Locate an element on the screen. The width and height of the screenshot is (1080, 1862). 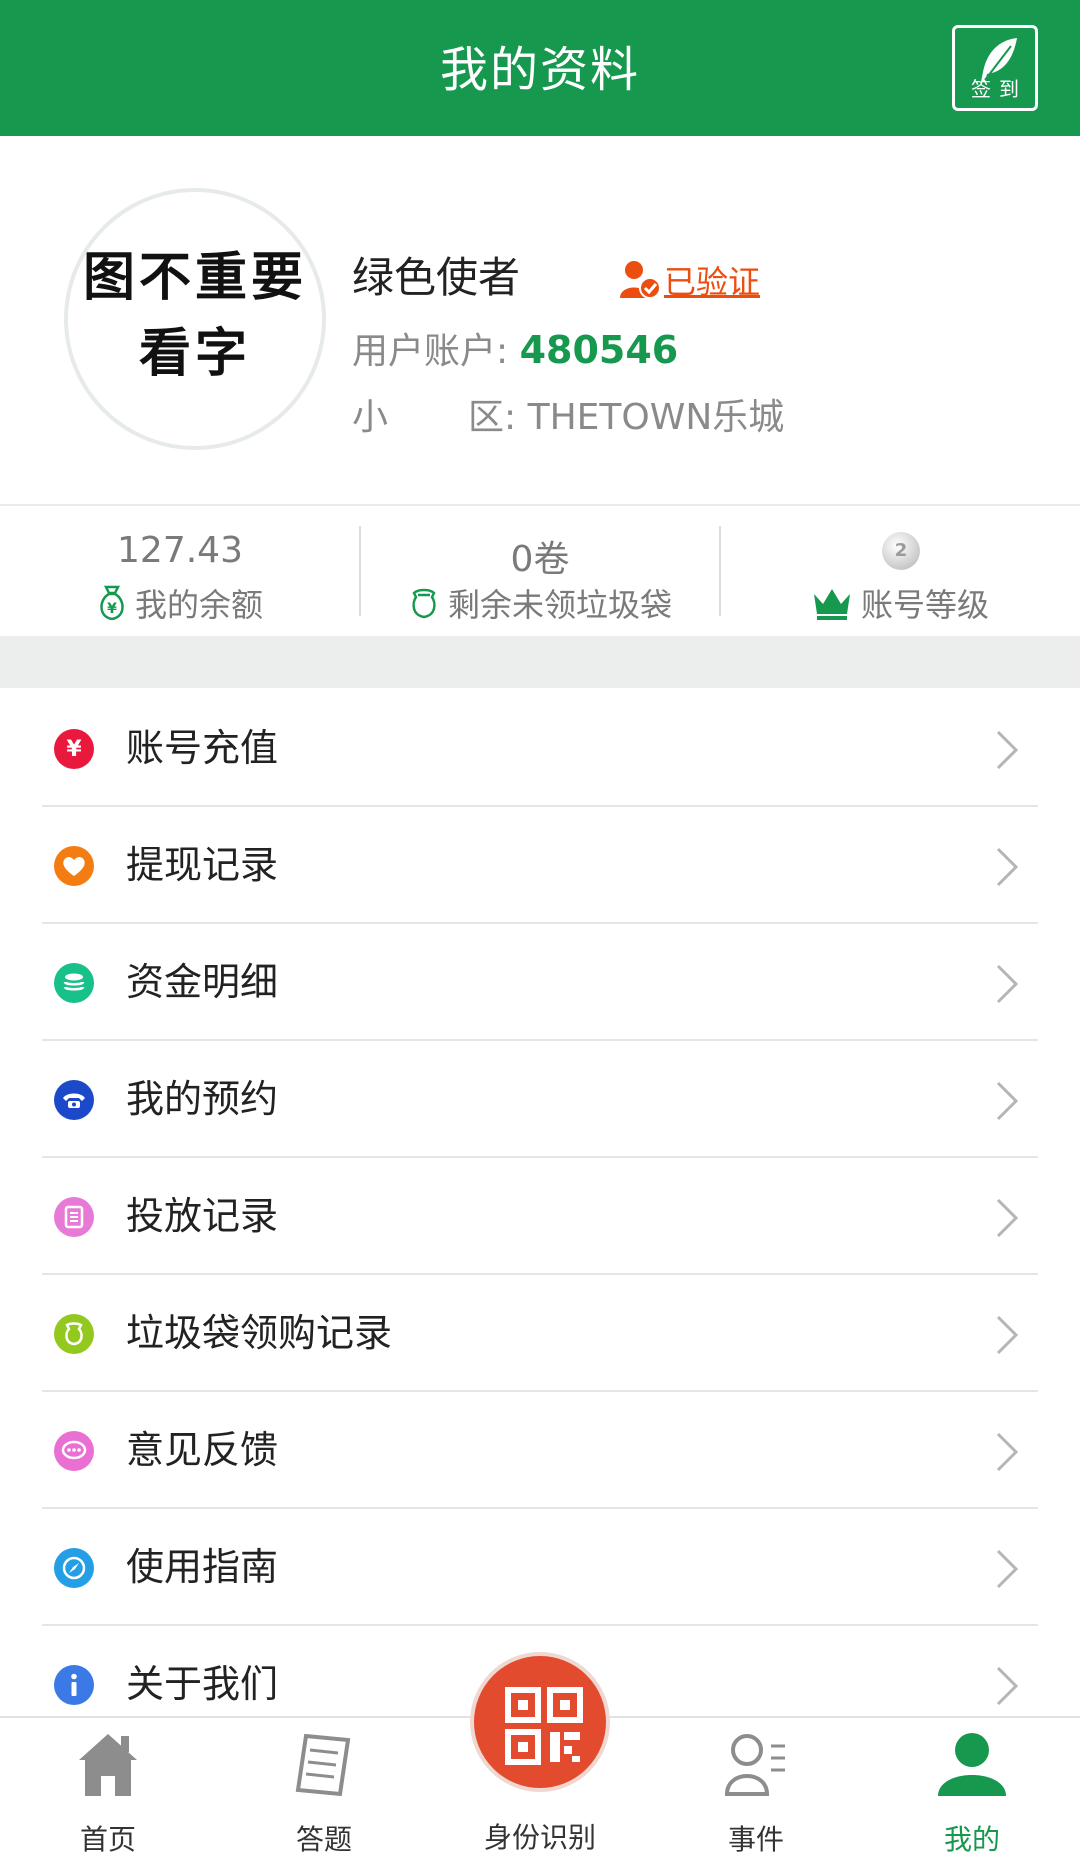
nickname: 绿色使者 is located at coordinates (436, 277).